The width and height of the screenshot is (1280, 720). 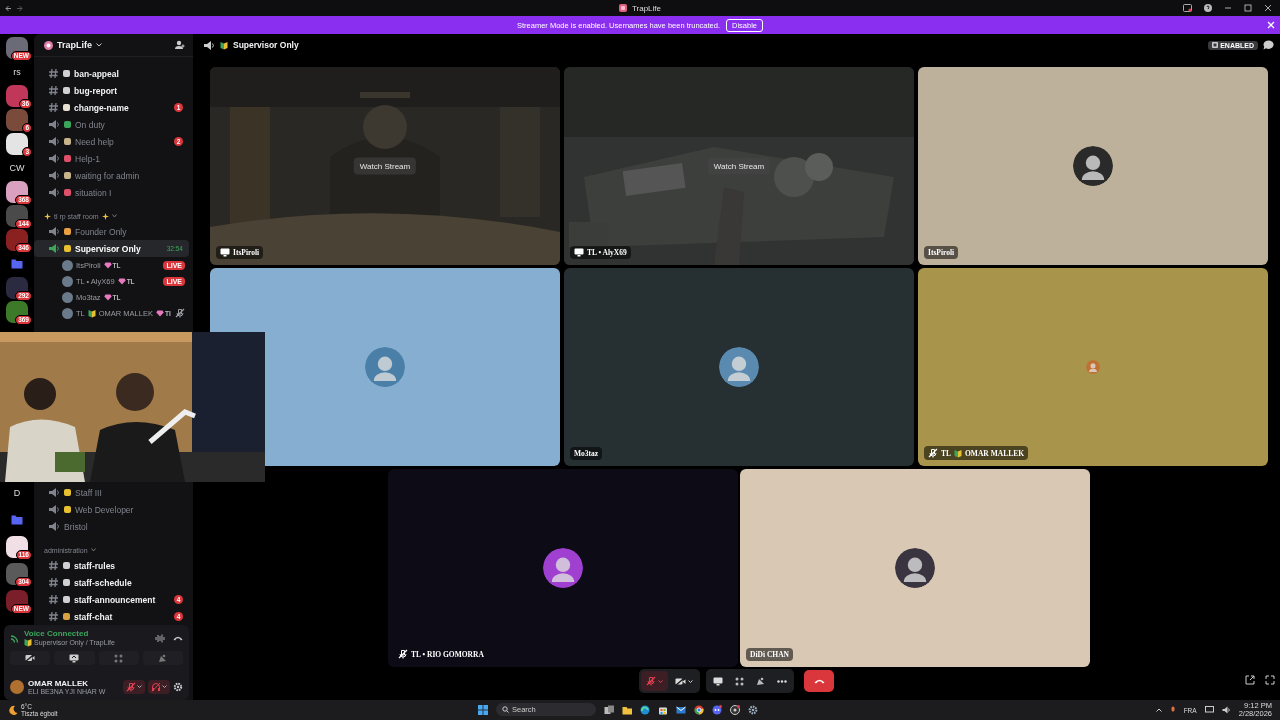 What do you see at coordinates (1270, 680) in the screenshot?
I see `fullscreen-icon` at bounding box center [1270, 680].